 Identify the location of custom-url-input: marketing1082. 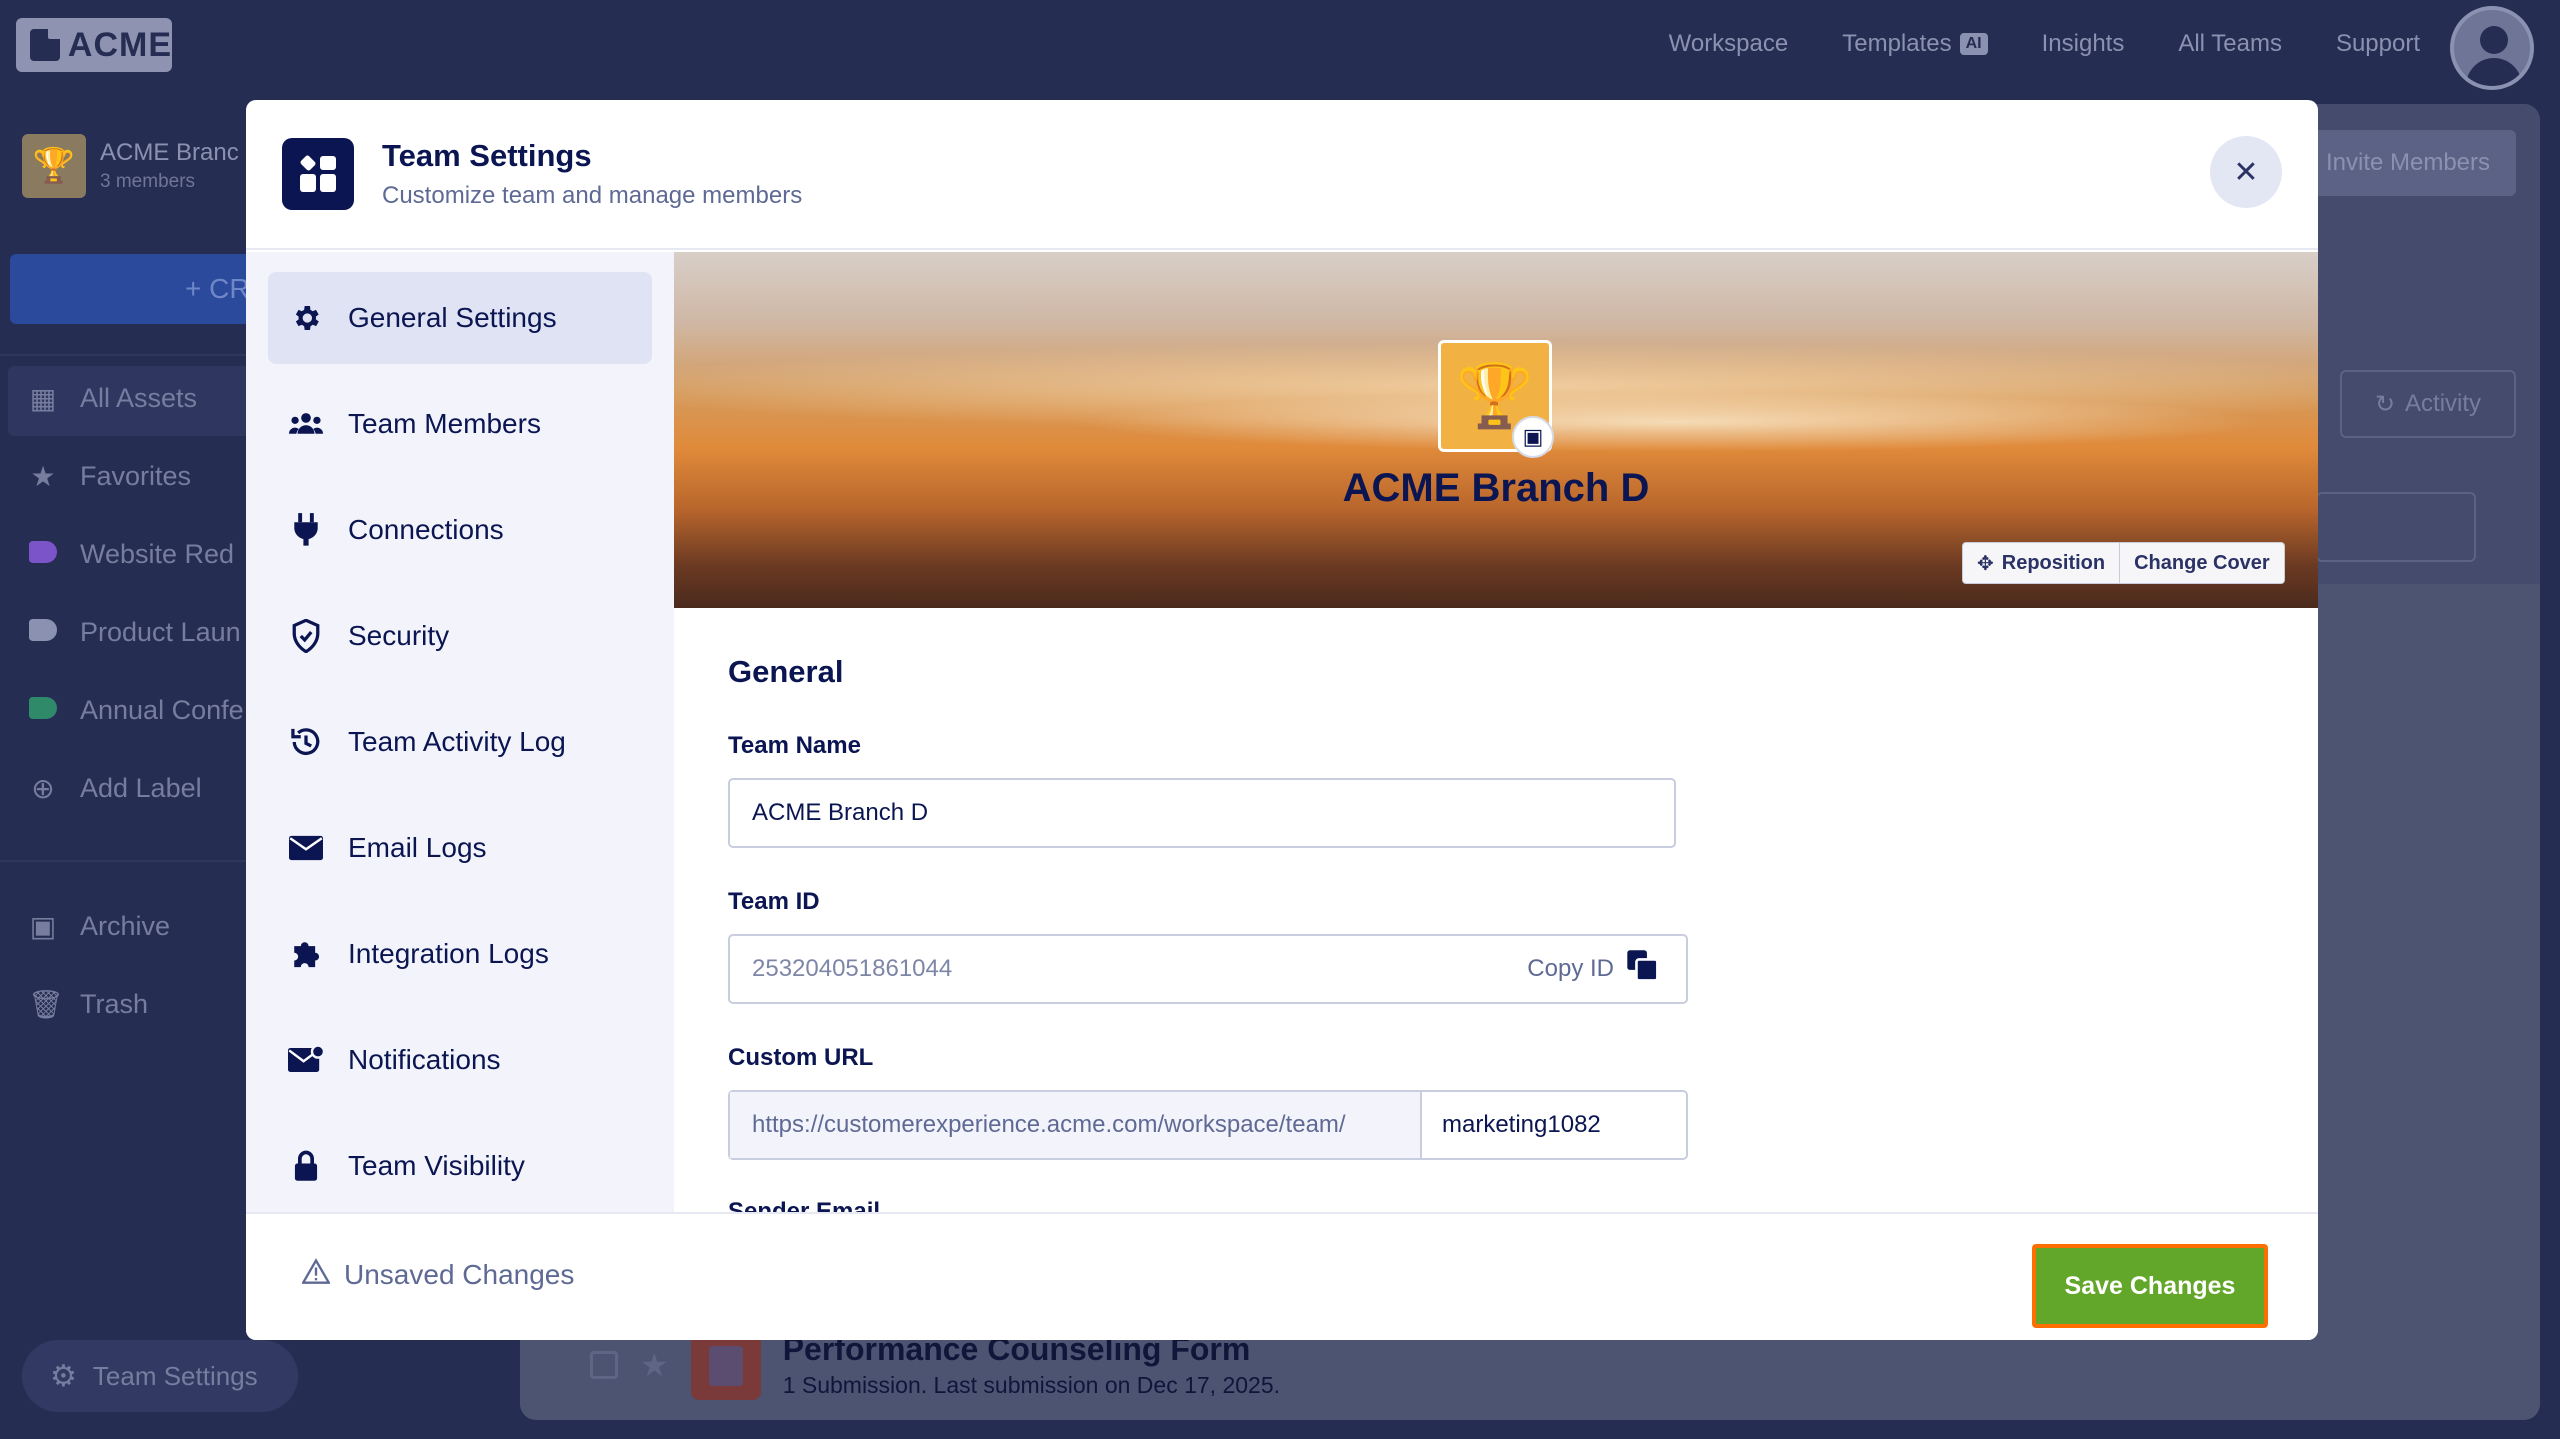
(1521, 1125).